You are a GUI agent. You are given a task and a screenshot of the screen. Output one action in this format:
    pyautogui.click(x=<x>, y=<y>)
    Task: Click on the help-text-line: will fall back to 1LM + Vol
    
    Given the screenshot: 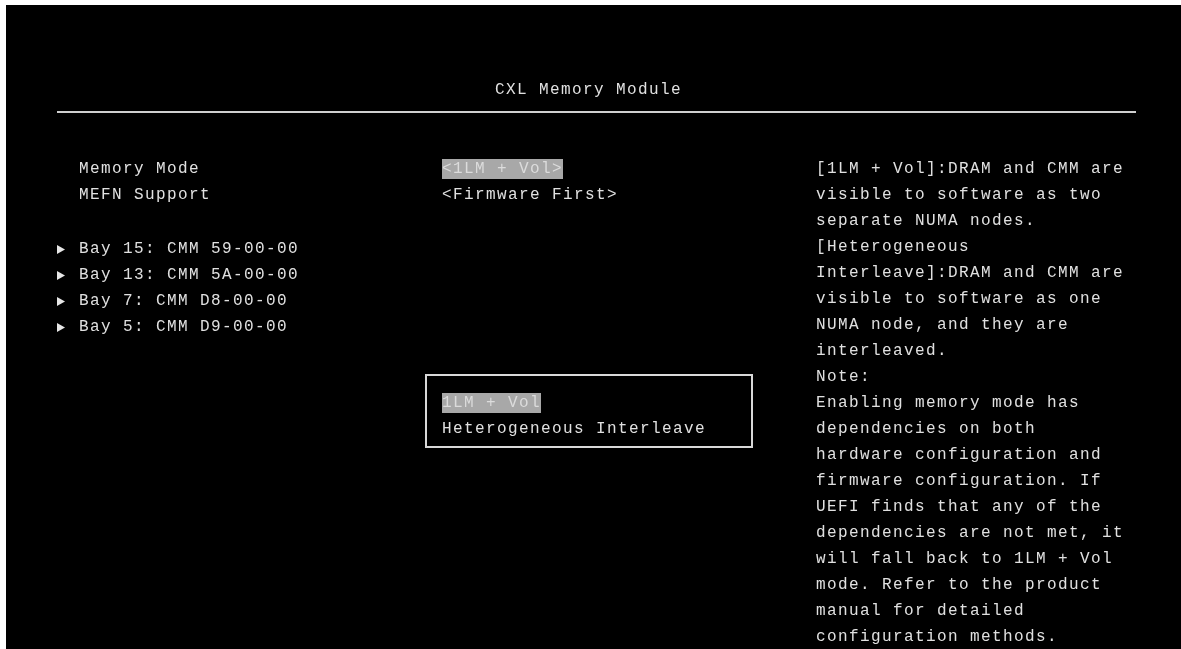 What is the action you would take?
    pyautogui.click(x=965, y=559)
    